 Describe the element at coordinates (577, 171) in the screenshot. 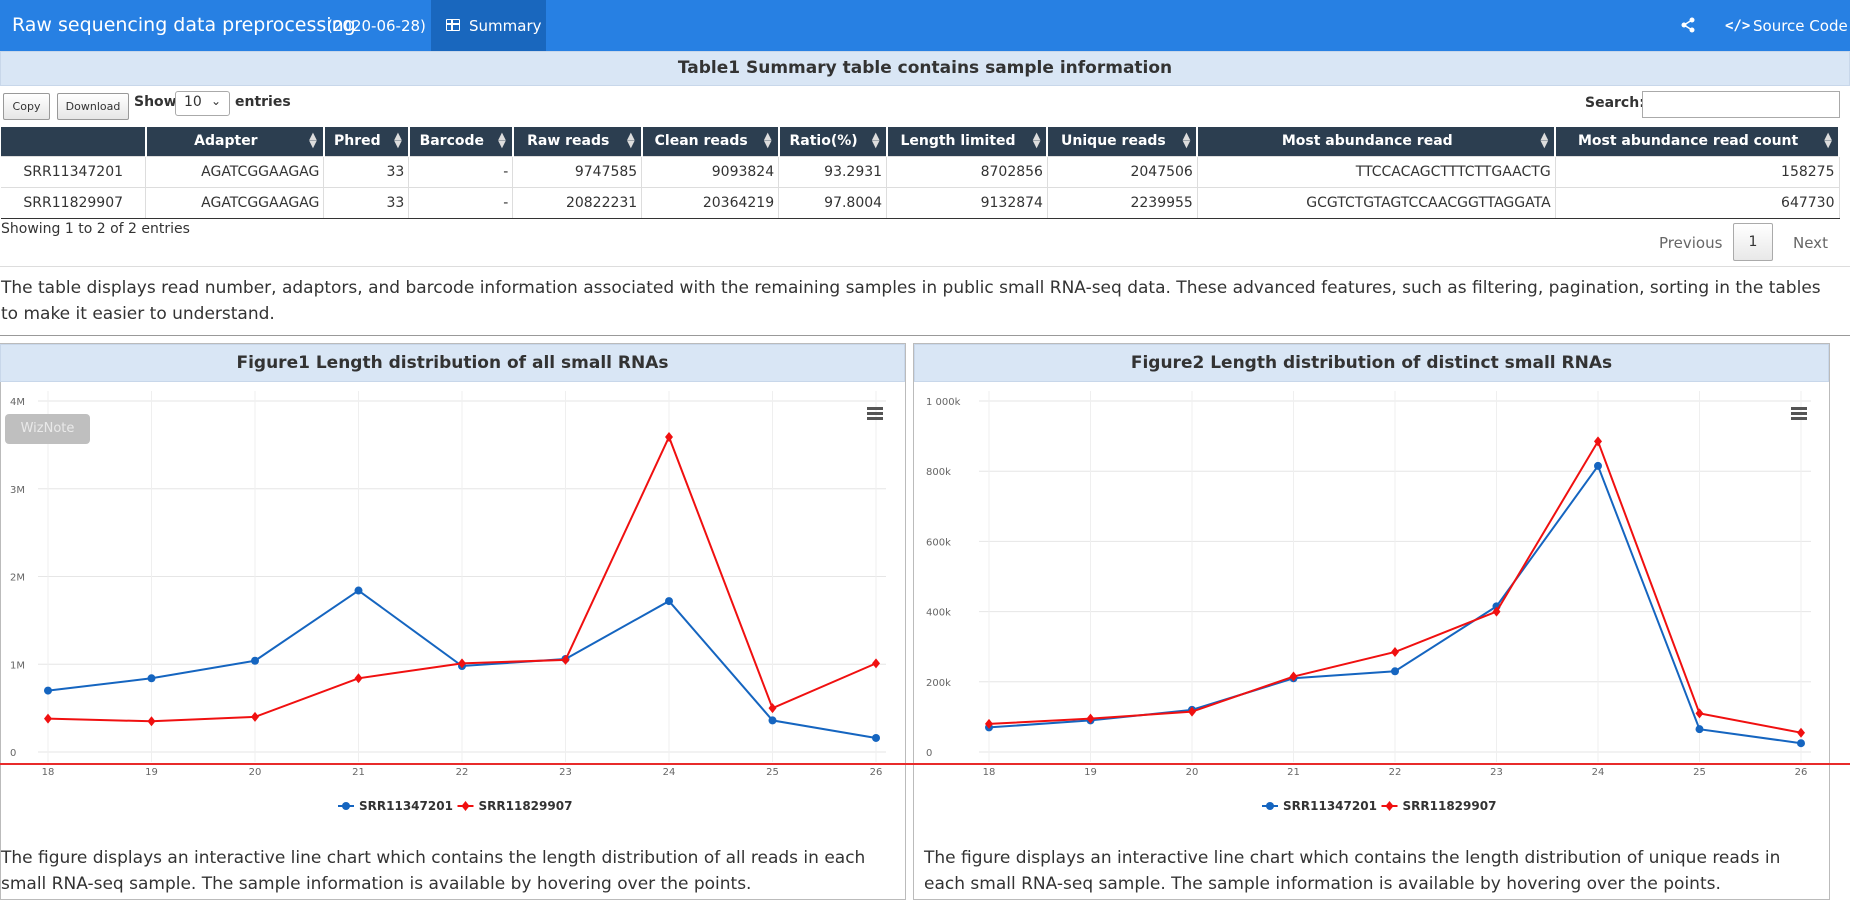

I see `table-cell: 9747585` at that location.